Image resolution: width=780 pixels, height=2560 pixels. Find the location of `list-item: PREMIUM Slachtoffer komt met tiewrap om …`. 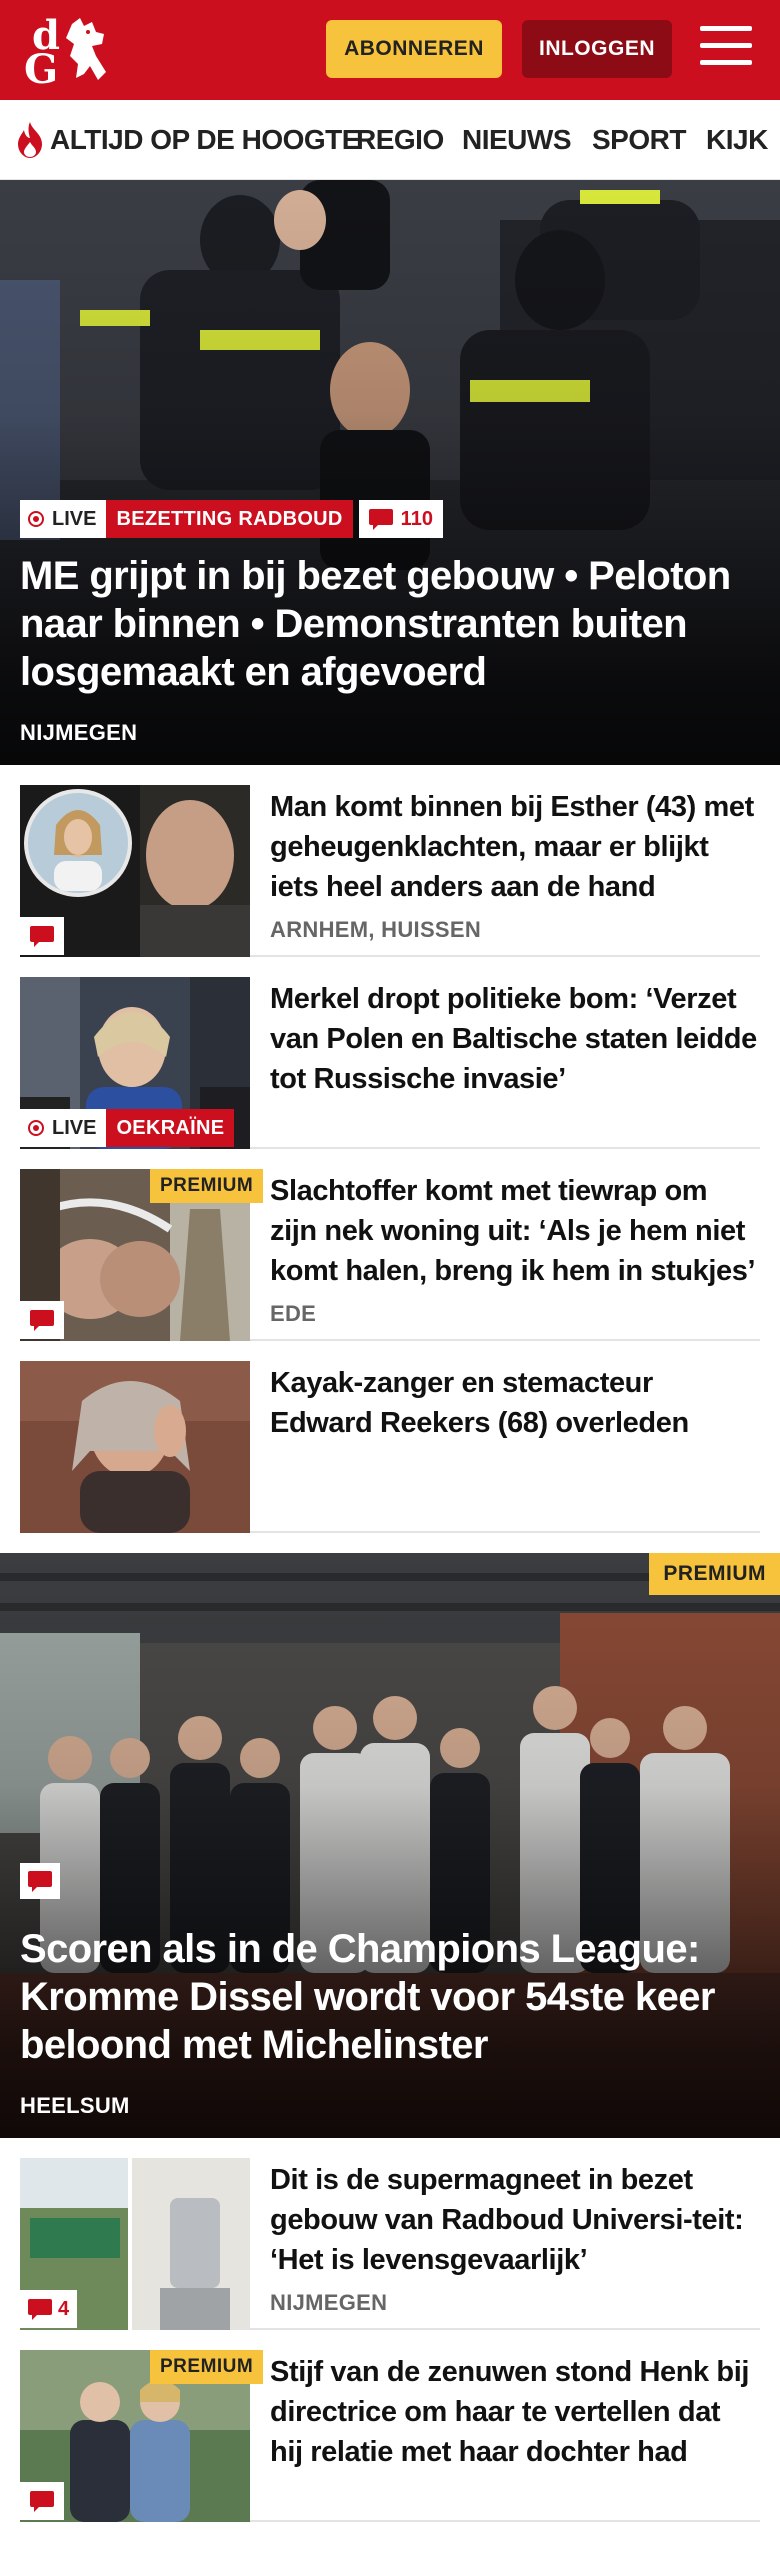

list-item: PREMIUM Slachtoffer komt met tiewrap om … is located at coordinates (390, 1255).